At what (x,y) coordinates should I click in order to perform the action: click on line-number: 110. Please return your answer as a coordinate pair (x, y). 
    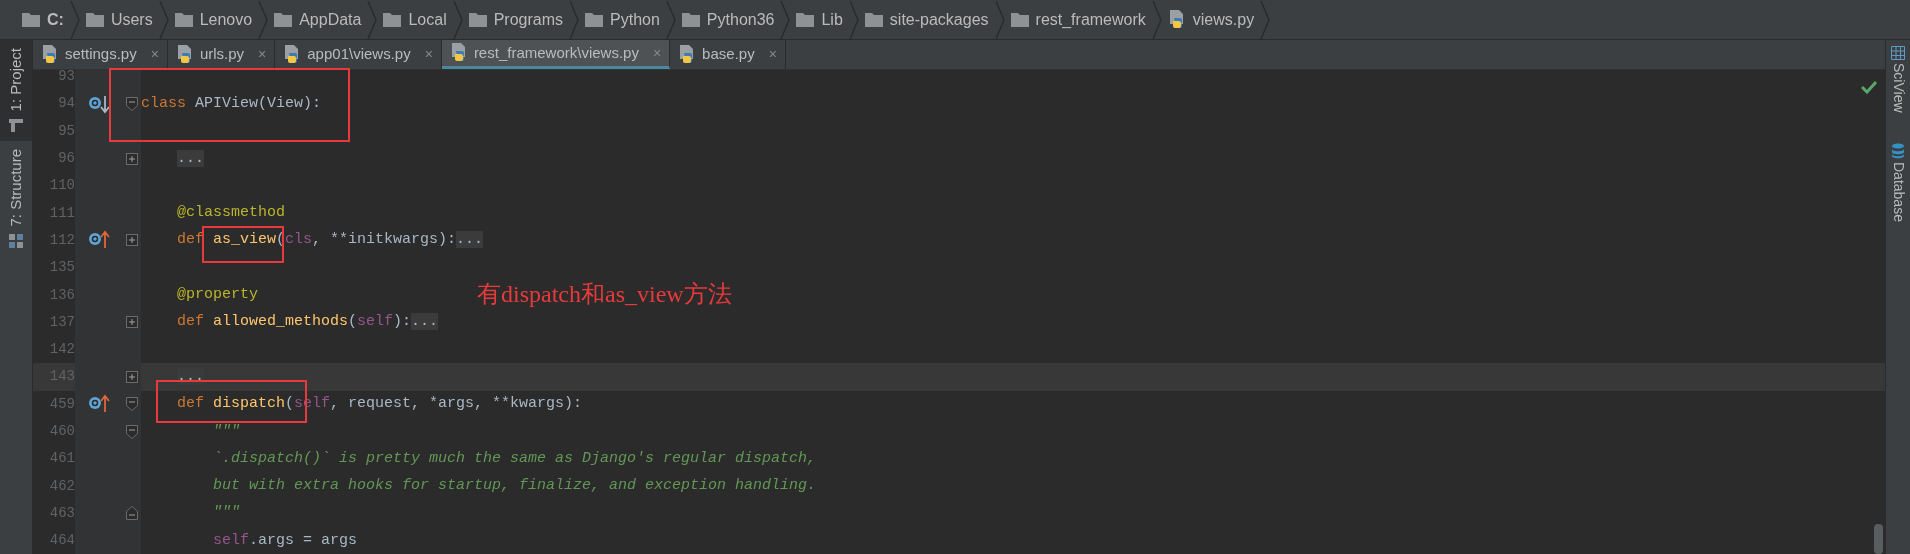
    Looking at the image, I should click on (61, 186).